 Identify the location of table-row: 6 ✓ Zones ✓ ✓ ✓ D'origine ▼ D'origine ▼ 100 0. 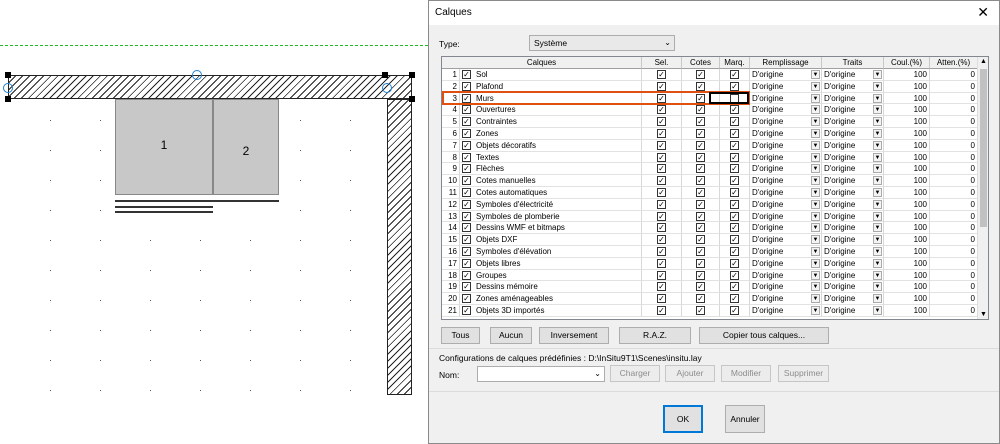
(710, 134).